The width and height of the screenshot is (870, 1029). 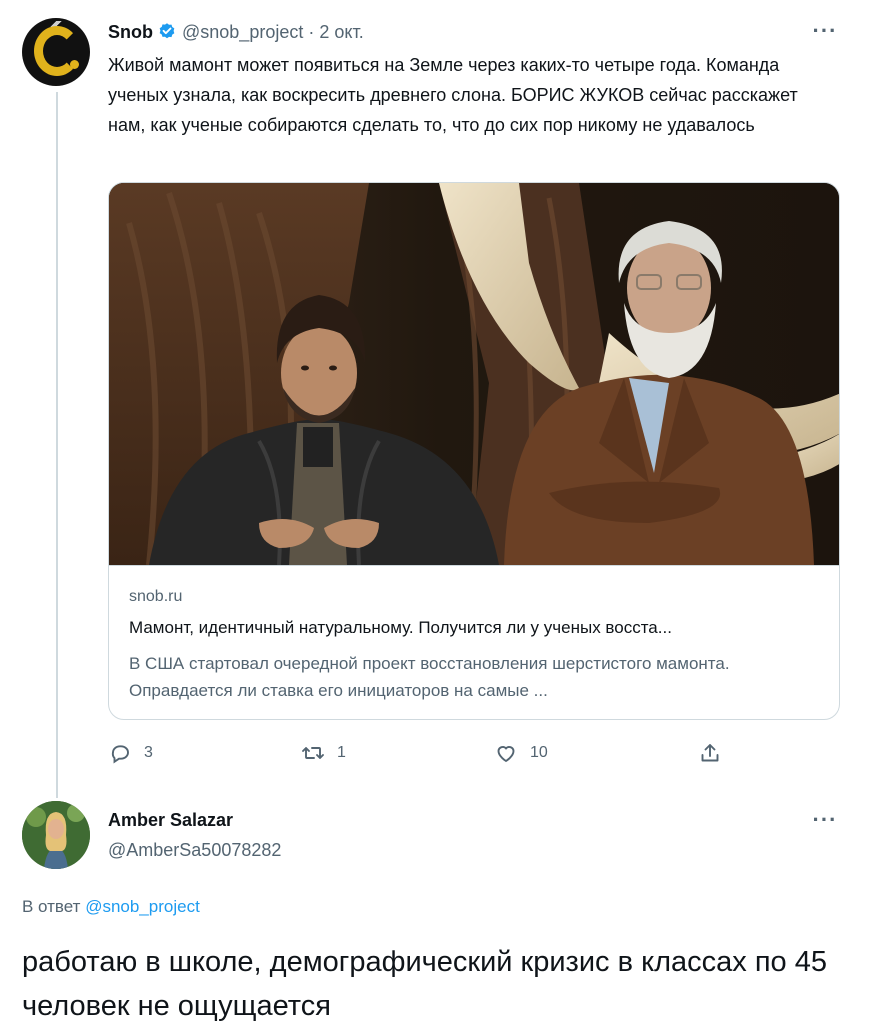 What do you see at coordinates (57, 445) in the screenshot?
I see `thread-connector-line` at bounding box center [57, 445].